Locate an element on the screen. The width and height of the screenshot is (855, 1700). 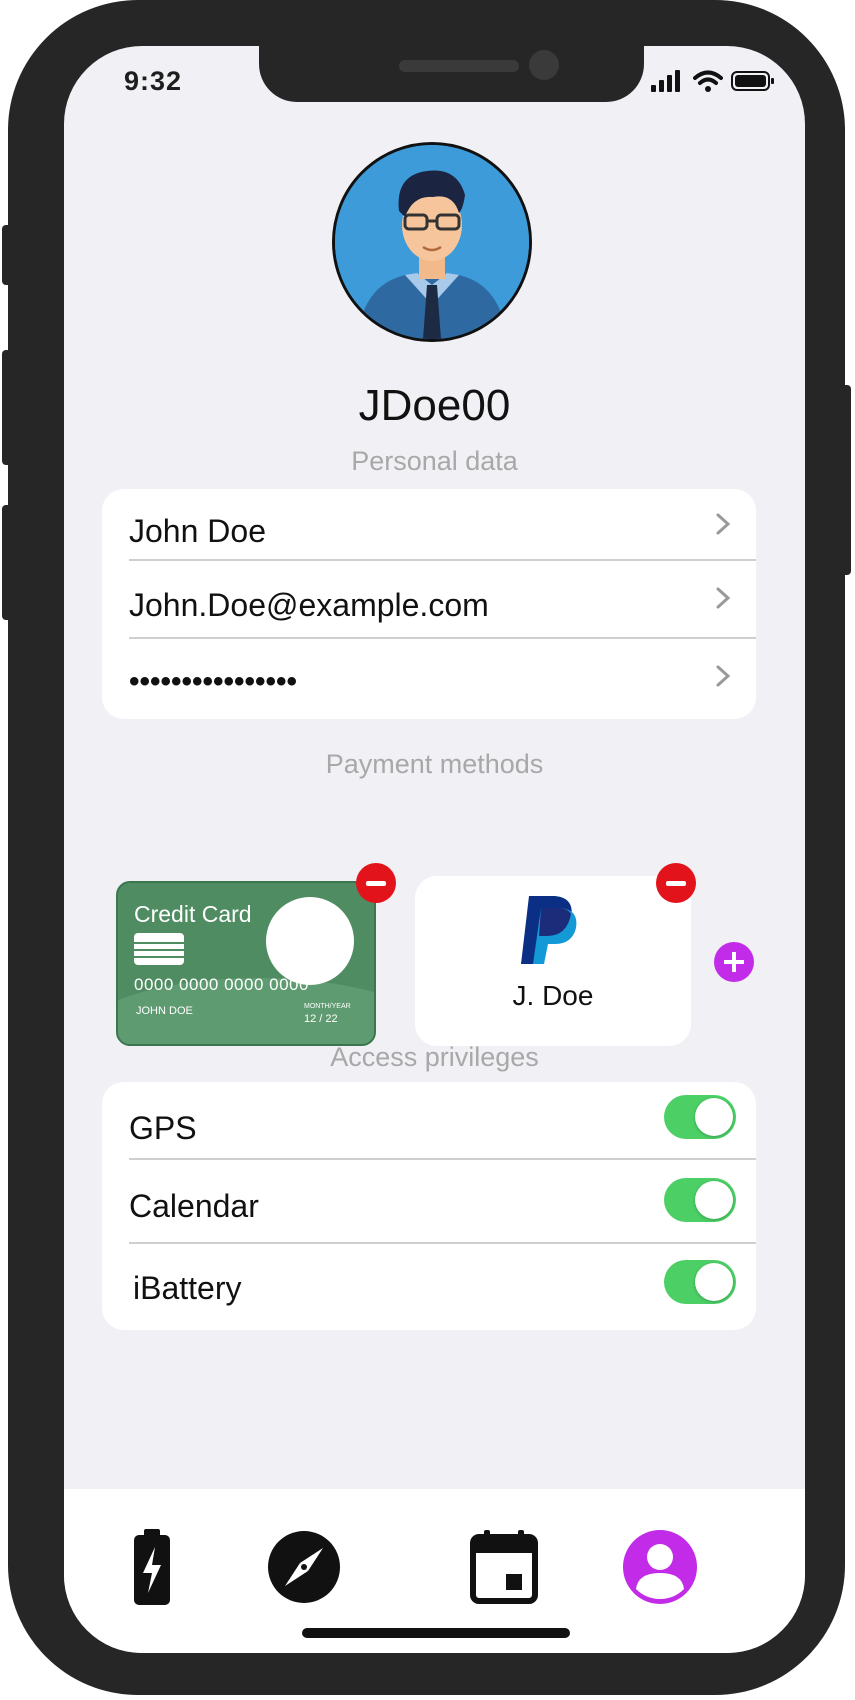
front-camera is located at coordinates (544, 65).